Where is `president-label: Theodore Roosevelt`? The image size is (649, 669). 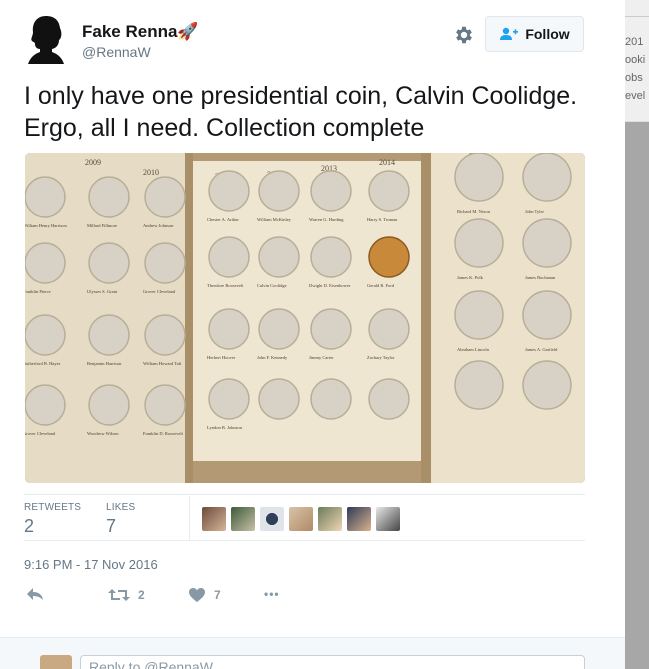 president-label: Theodore Roosevelt is located at coordinates (225, 285).